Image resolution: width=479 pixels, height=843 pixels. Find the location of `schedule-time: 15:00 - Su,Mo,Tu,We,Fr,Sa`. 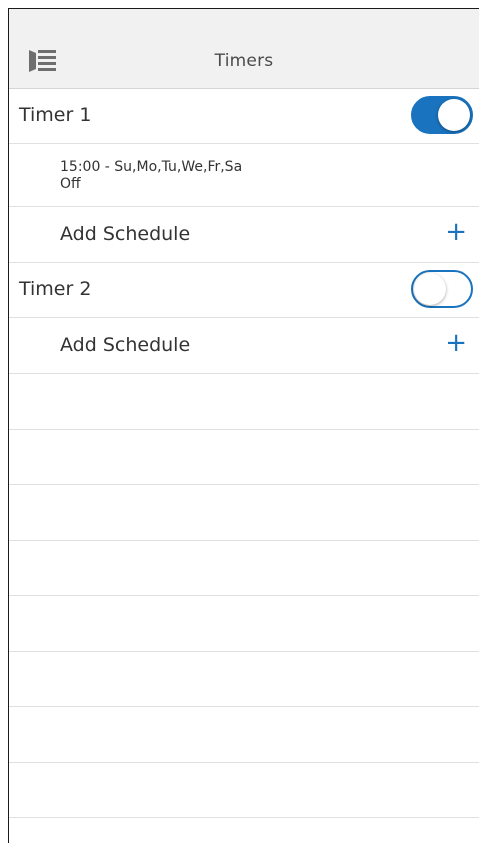

schedule-time: 15:00 - Su,Mo,Tu,We,Fr,Sa is located at coordinates (151, 167).